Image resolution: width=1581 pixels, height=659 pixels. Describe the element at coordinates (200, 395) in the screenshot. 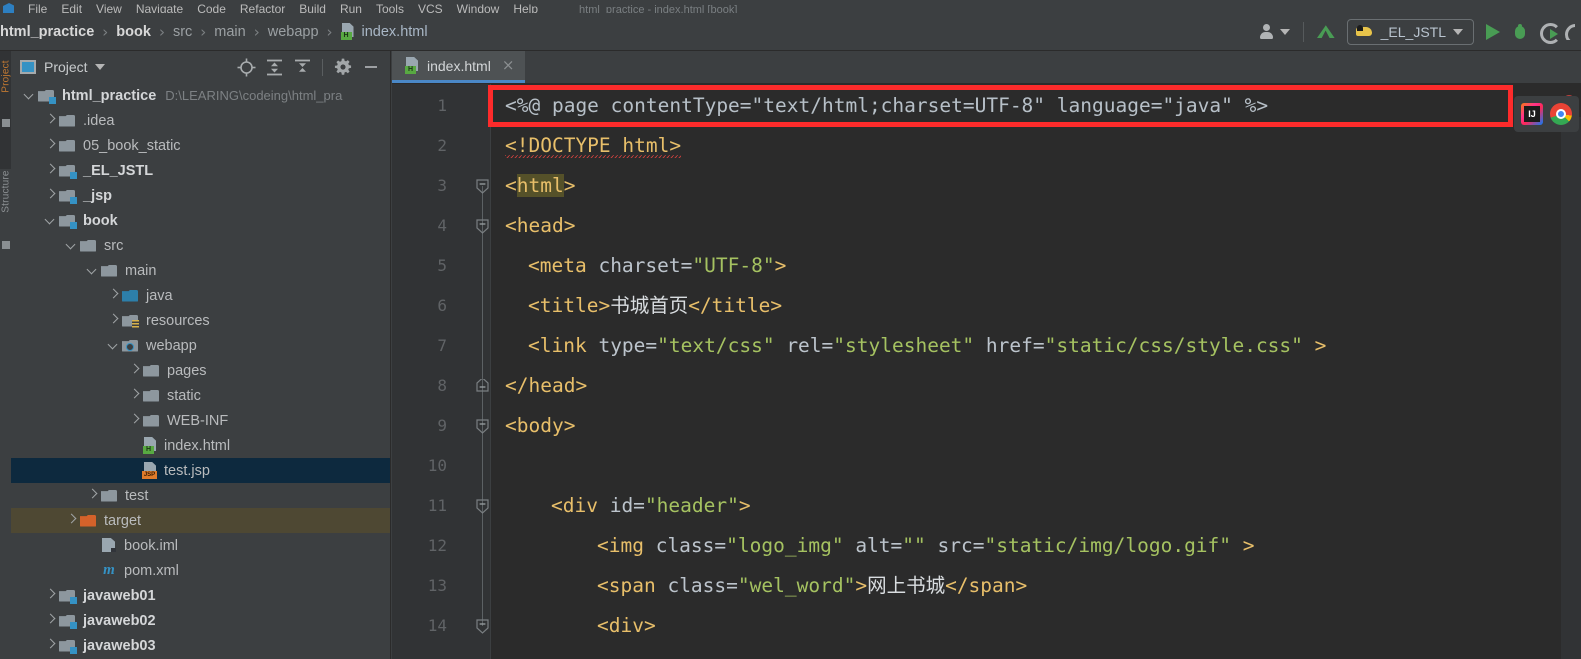

I see `tree-row: static` at that location.